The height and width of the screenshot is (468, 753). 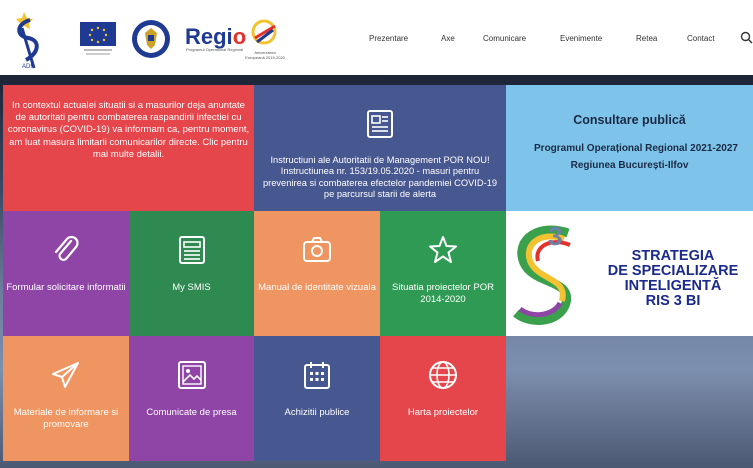 What do you see at coordinates (317, 249) in the screenshot?
I see `camera-icon` at bounding box center [317, 249].